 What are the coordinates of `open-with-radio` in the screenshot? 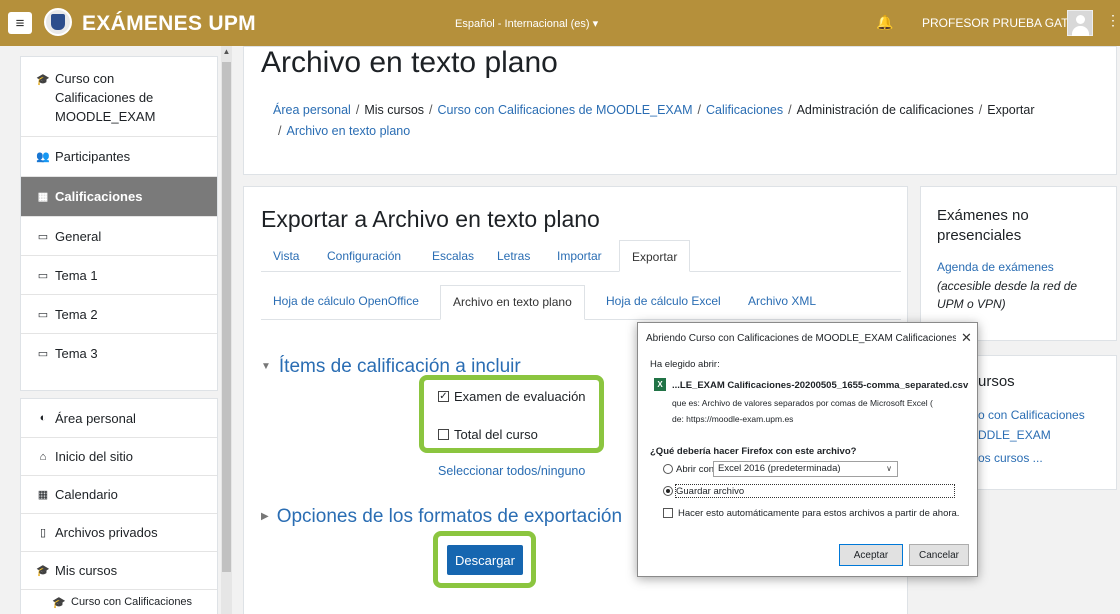 It's located at (668, 469).